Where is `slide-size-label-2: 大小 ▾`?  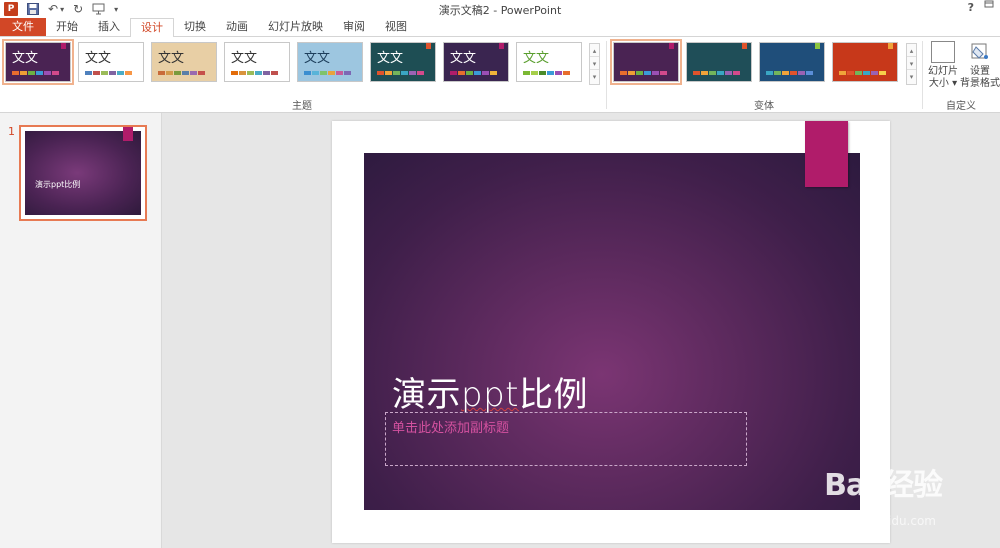 slide-size-label-2: 大小 ▾ is located at coordinates (943, 83).